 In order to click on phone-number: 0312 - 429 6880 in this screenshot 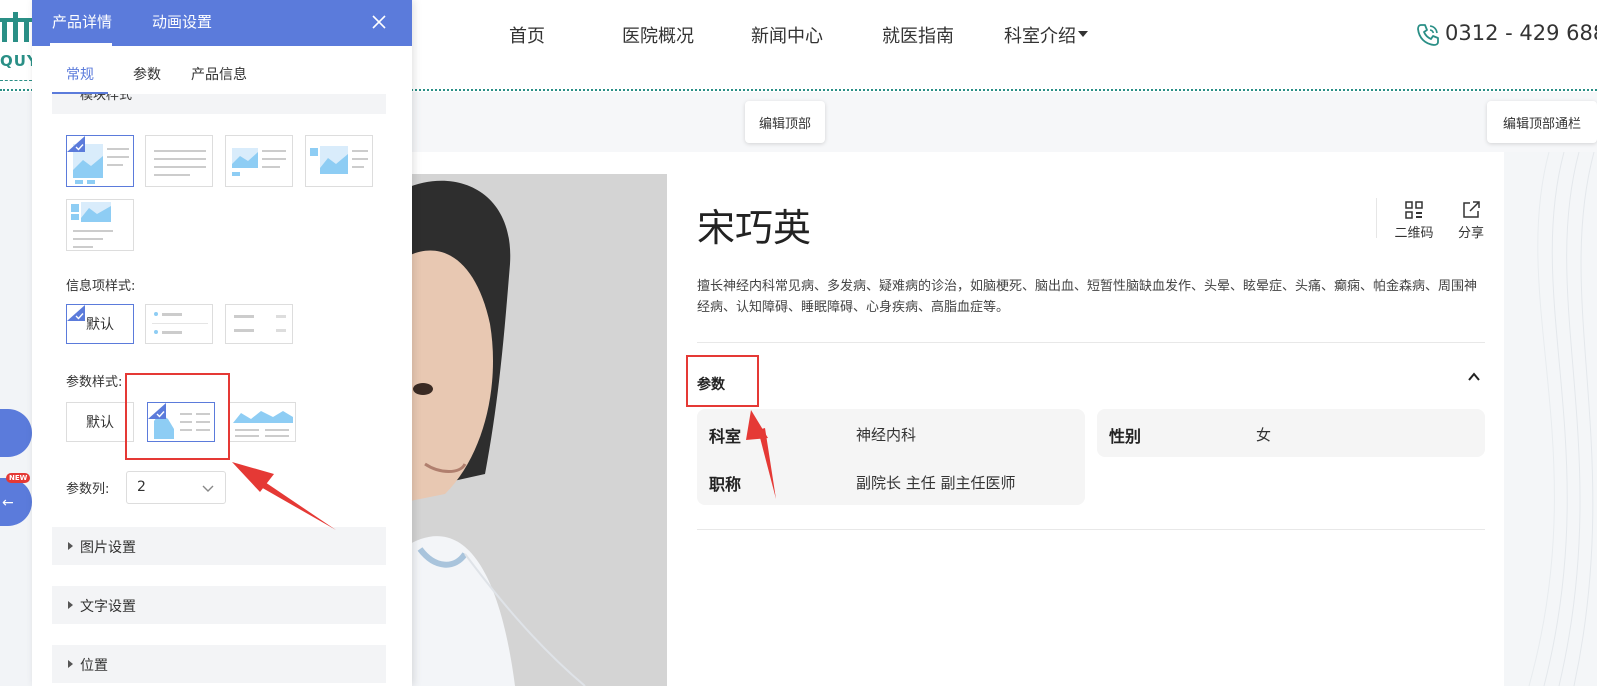, I will do `click(1521, 33)`.